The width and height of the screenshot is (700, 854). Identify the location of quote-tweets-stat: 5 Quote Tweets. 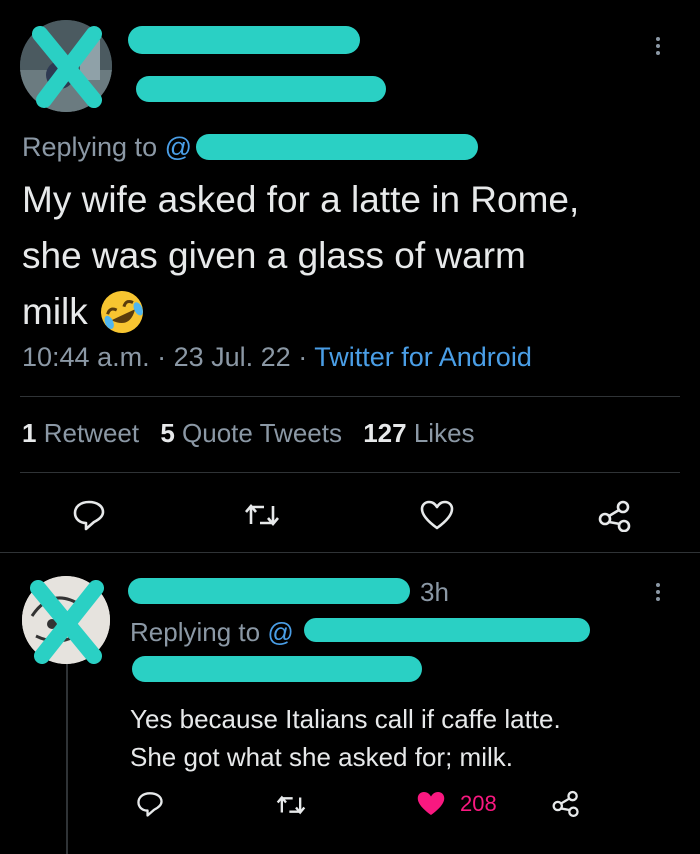
(254, 433).